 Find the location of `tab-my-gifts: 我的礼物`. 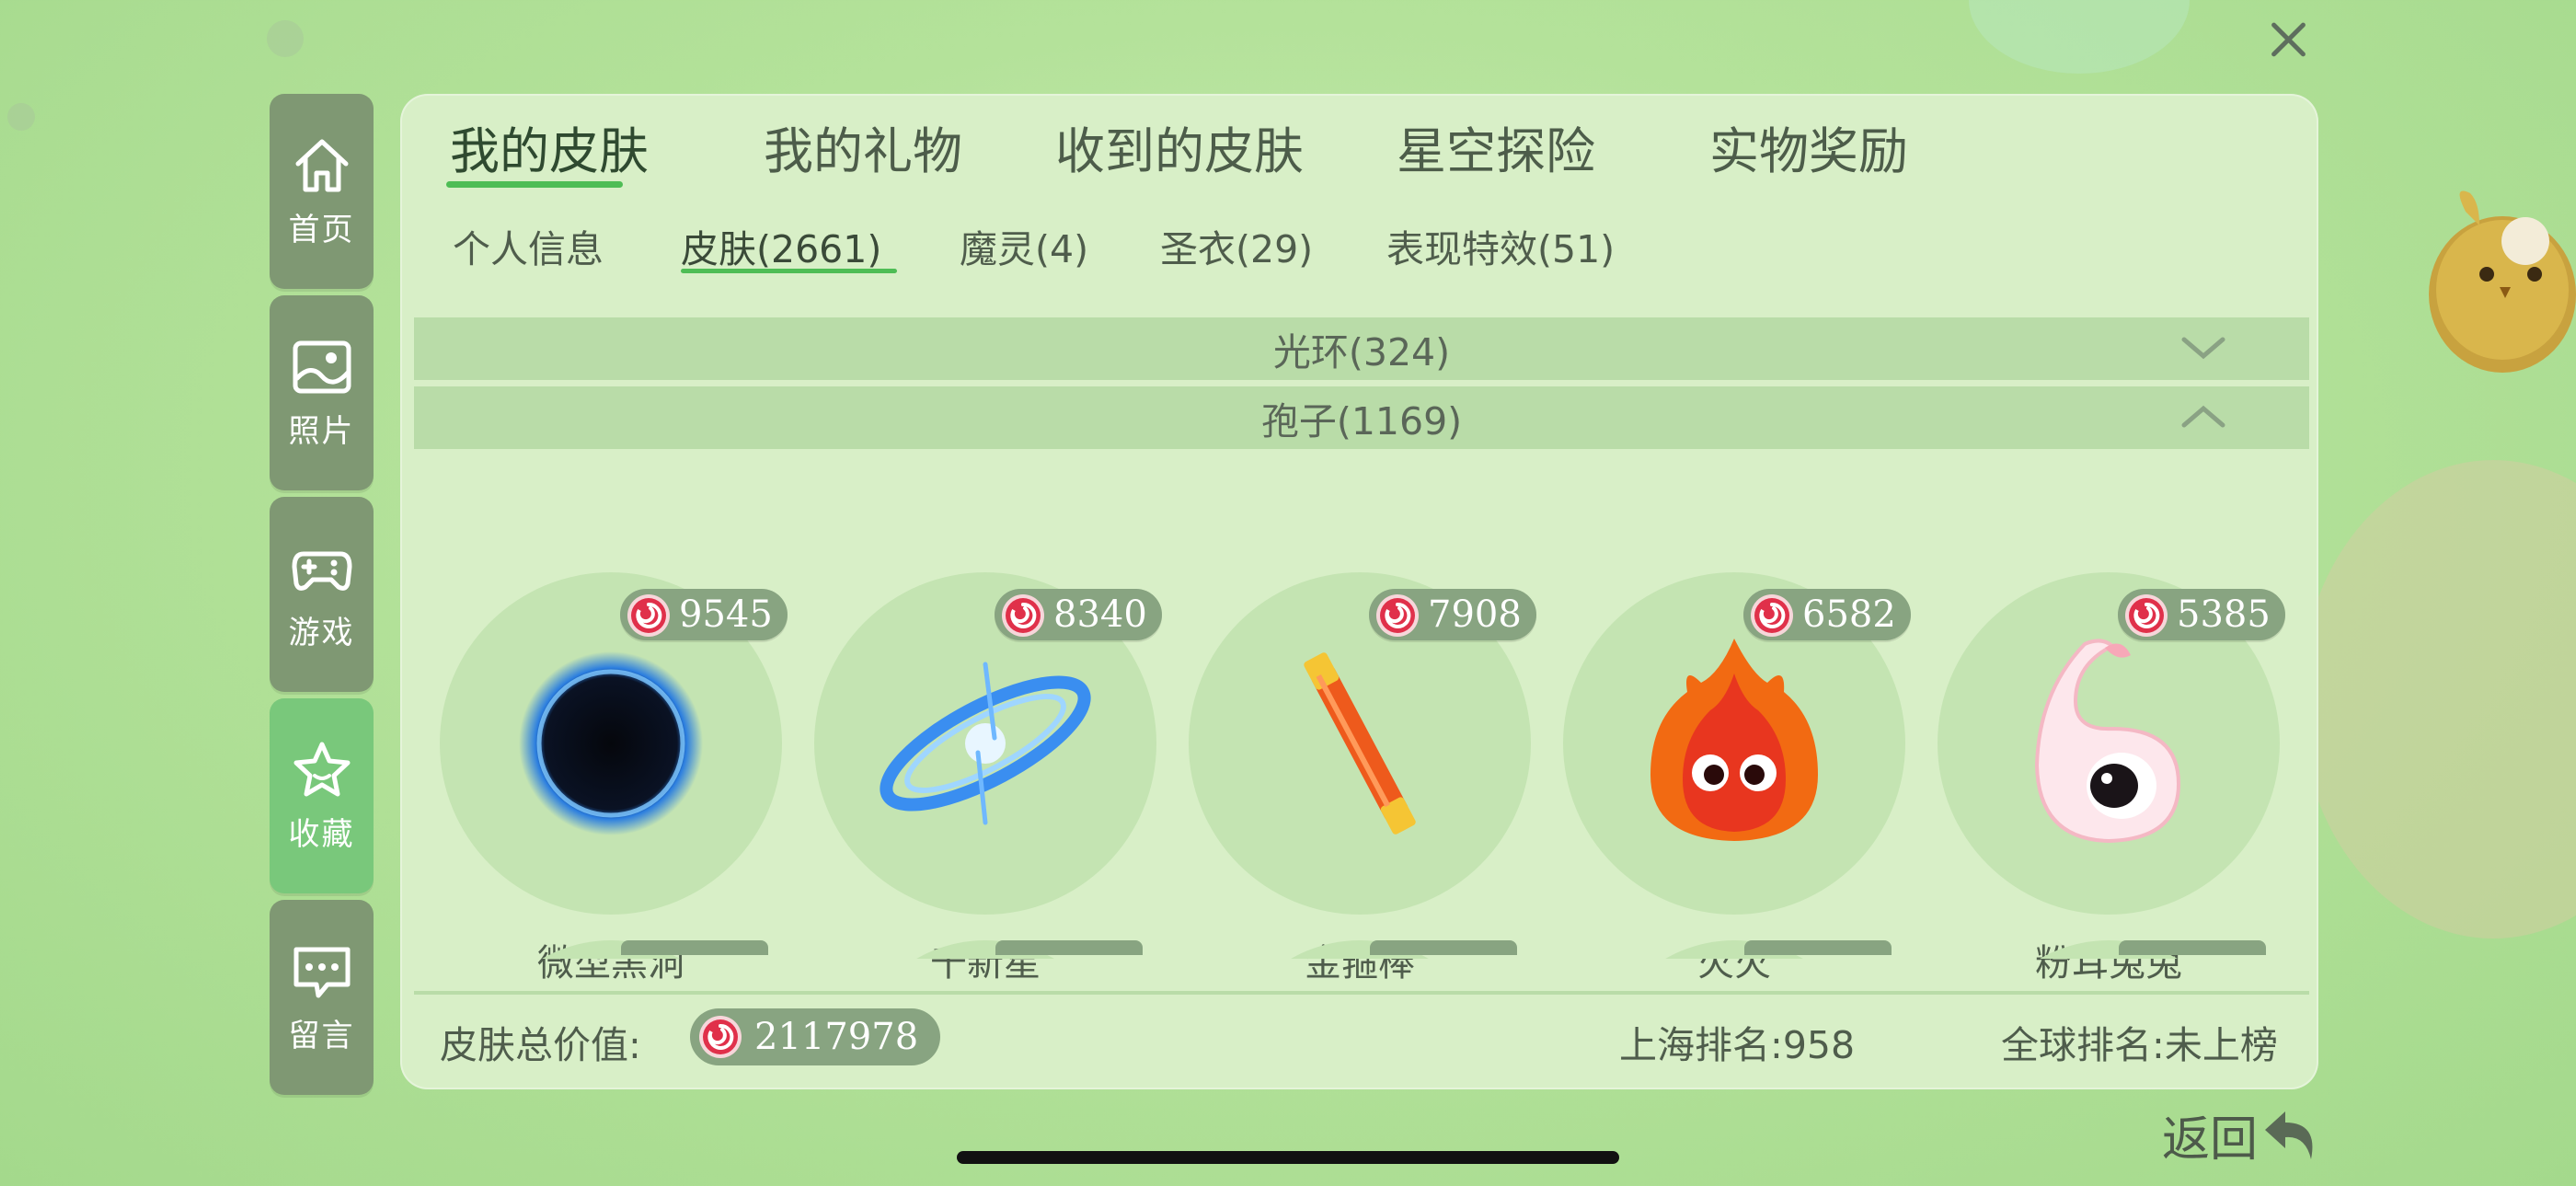

tab-my-gifts: 我的礼物 is located at coordinates (863, 146).